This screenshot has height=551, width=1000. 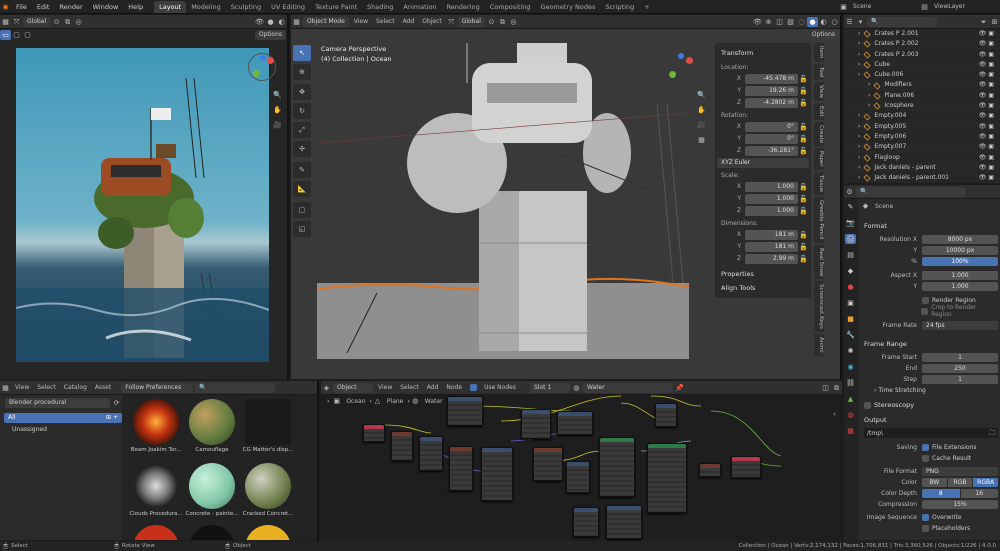 What do you see at coordinates (135, 7) in the screenshot?
I see `menu-help: Help` at bounding box center [135, 7].